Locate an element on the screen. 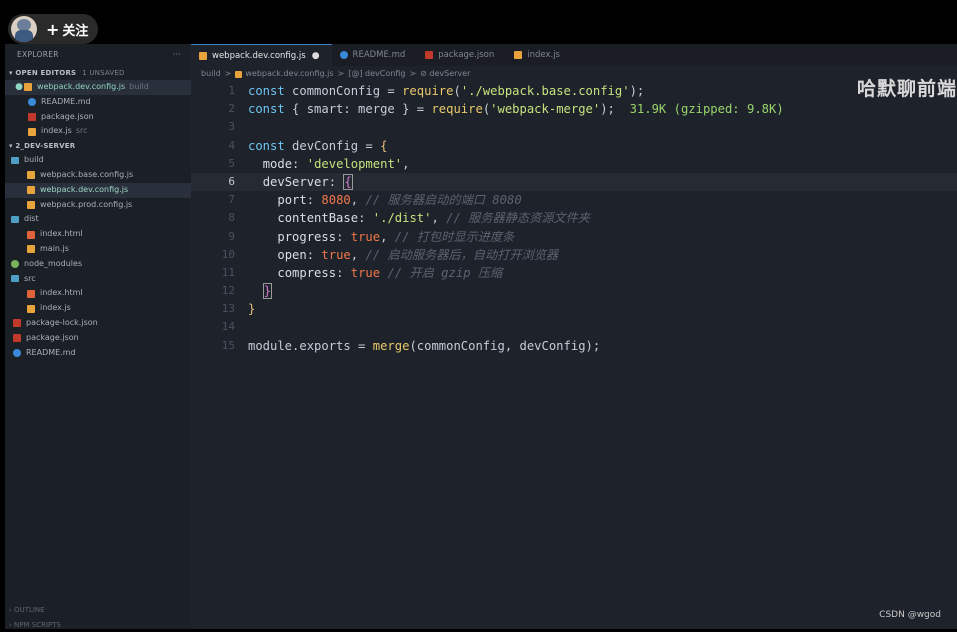  tree-item-label: index.js is located at coordinates (55, 308).